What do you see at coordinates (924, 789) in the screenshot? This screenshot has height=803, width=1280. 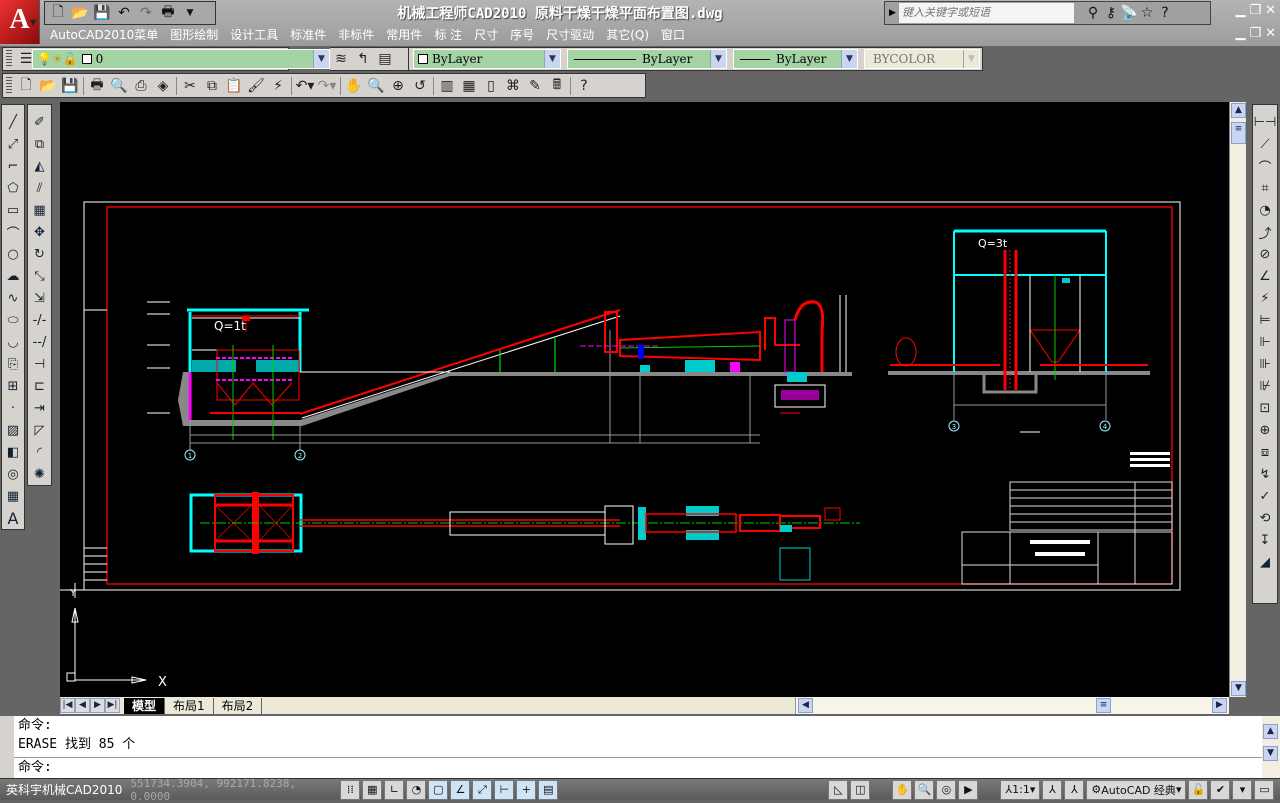 I see `zoom-icon: 🔍` at bounding box center [924, 789].